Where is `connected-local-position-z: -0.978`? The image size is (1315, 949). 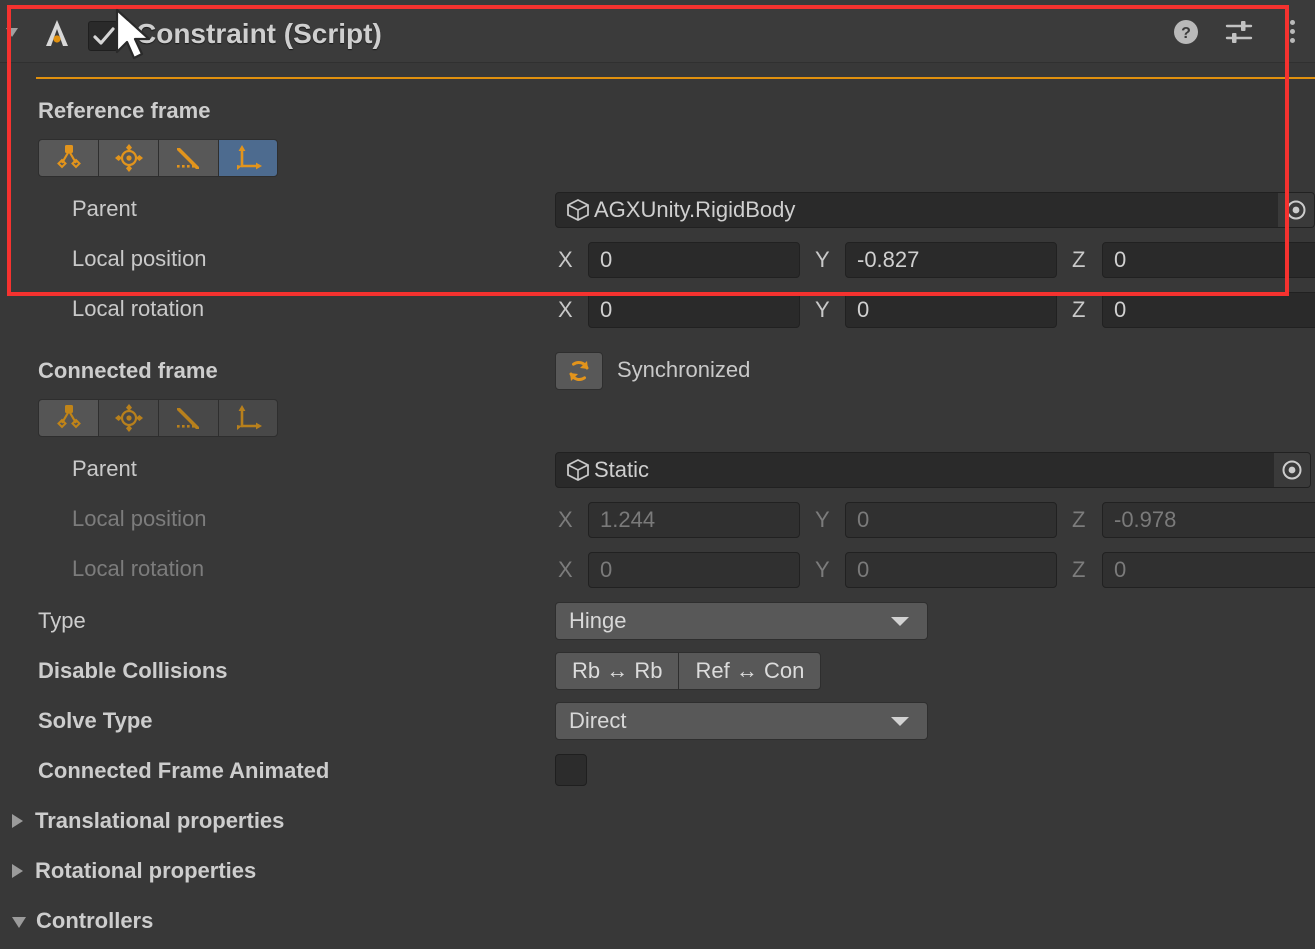
connected-local-position-z: -0.978 is located at coordinates (1208, 520).